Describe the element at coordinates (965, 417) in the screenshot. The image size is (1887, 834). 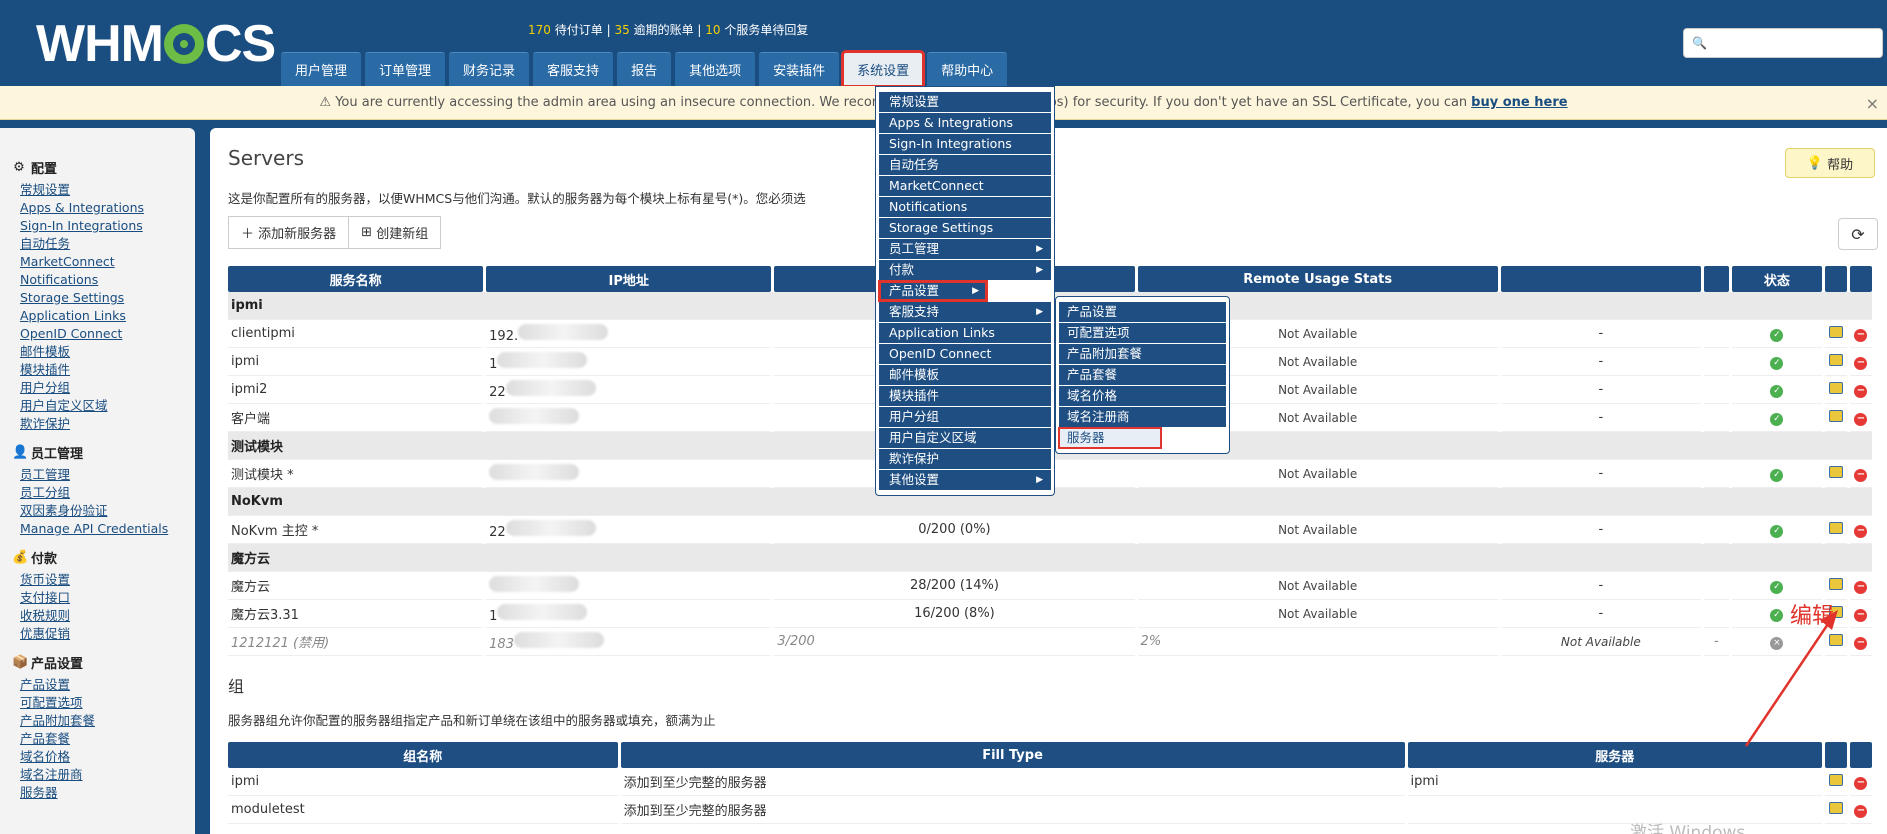
I see `menu-item-15: 用户分组` at that location.